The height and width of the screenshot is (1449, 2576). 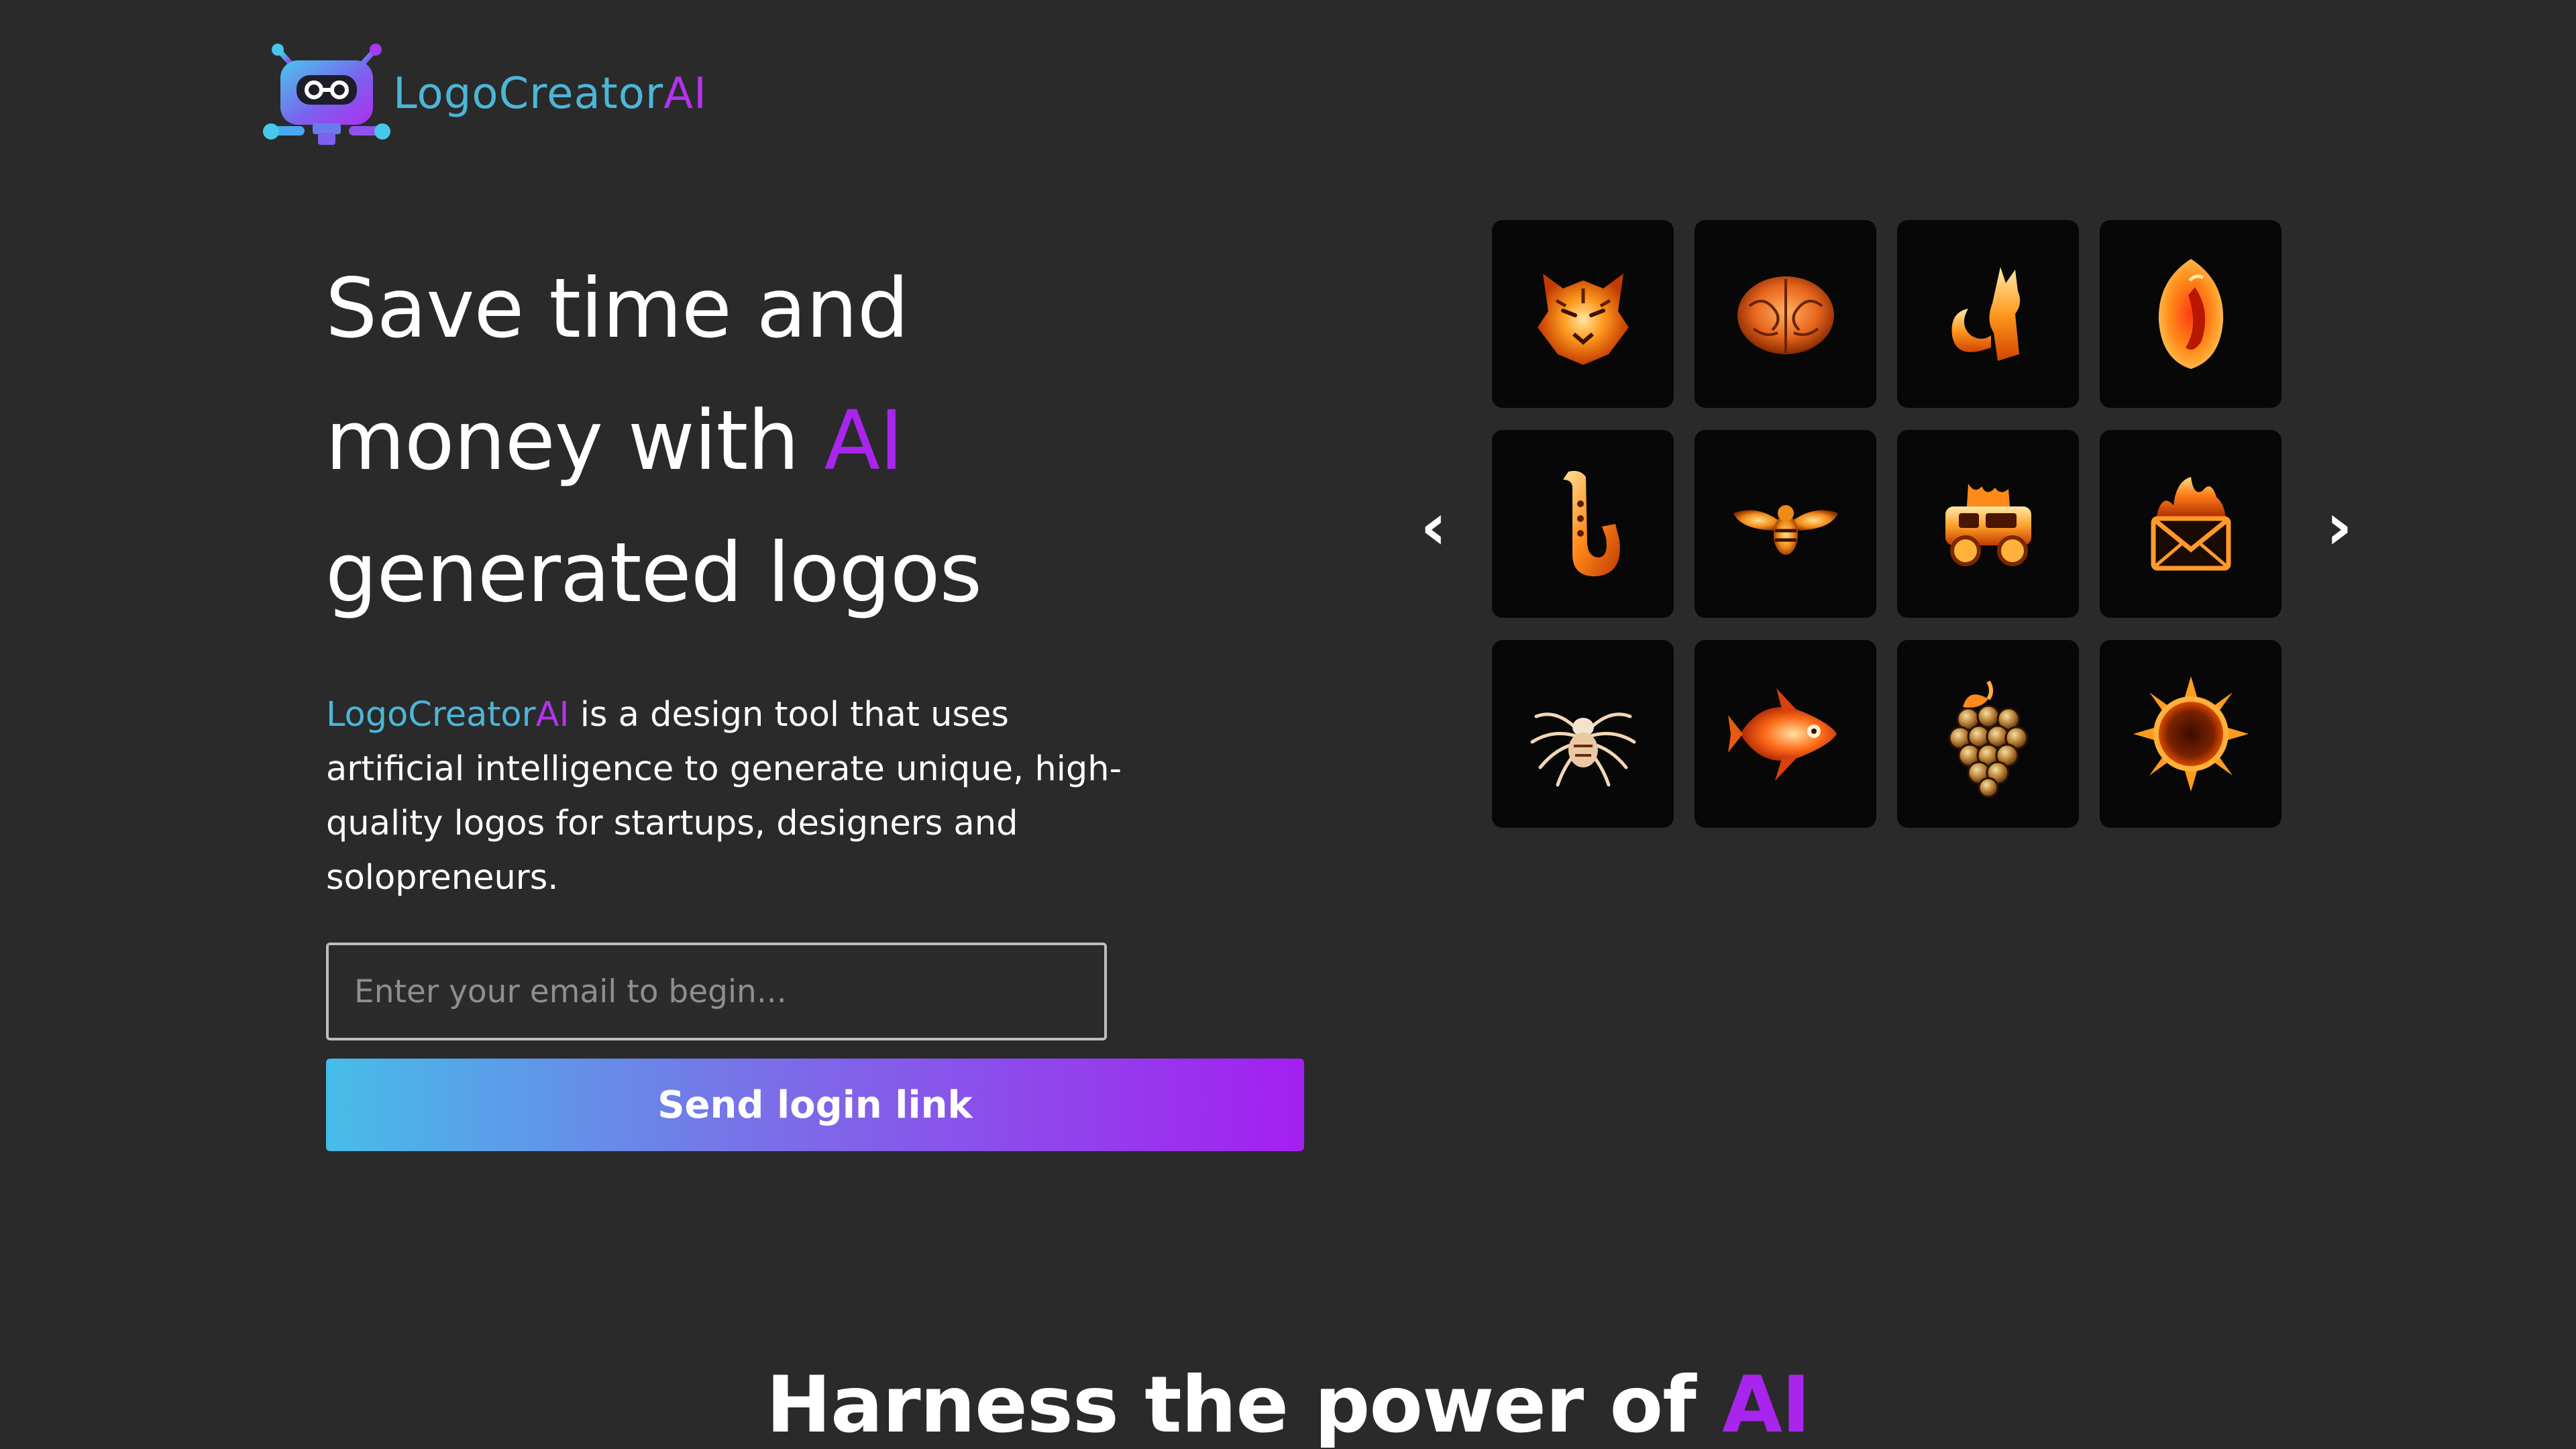 What do you see at coordinates (326, 94) in the screenshot?
I see `robot-icon` at bounding box center [326, 94].